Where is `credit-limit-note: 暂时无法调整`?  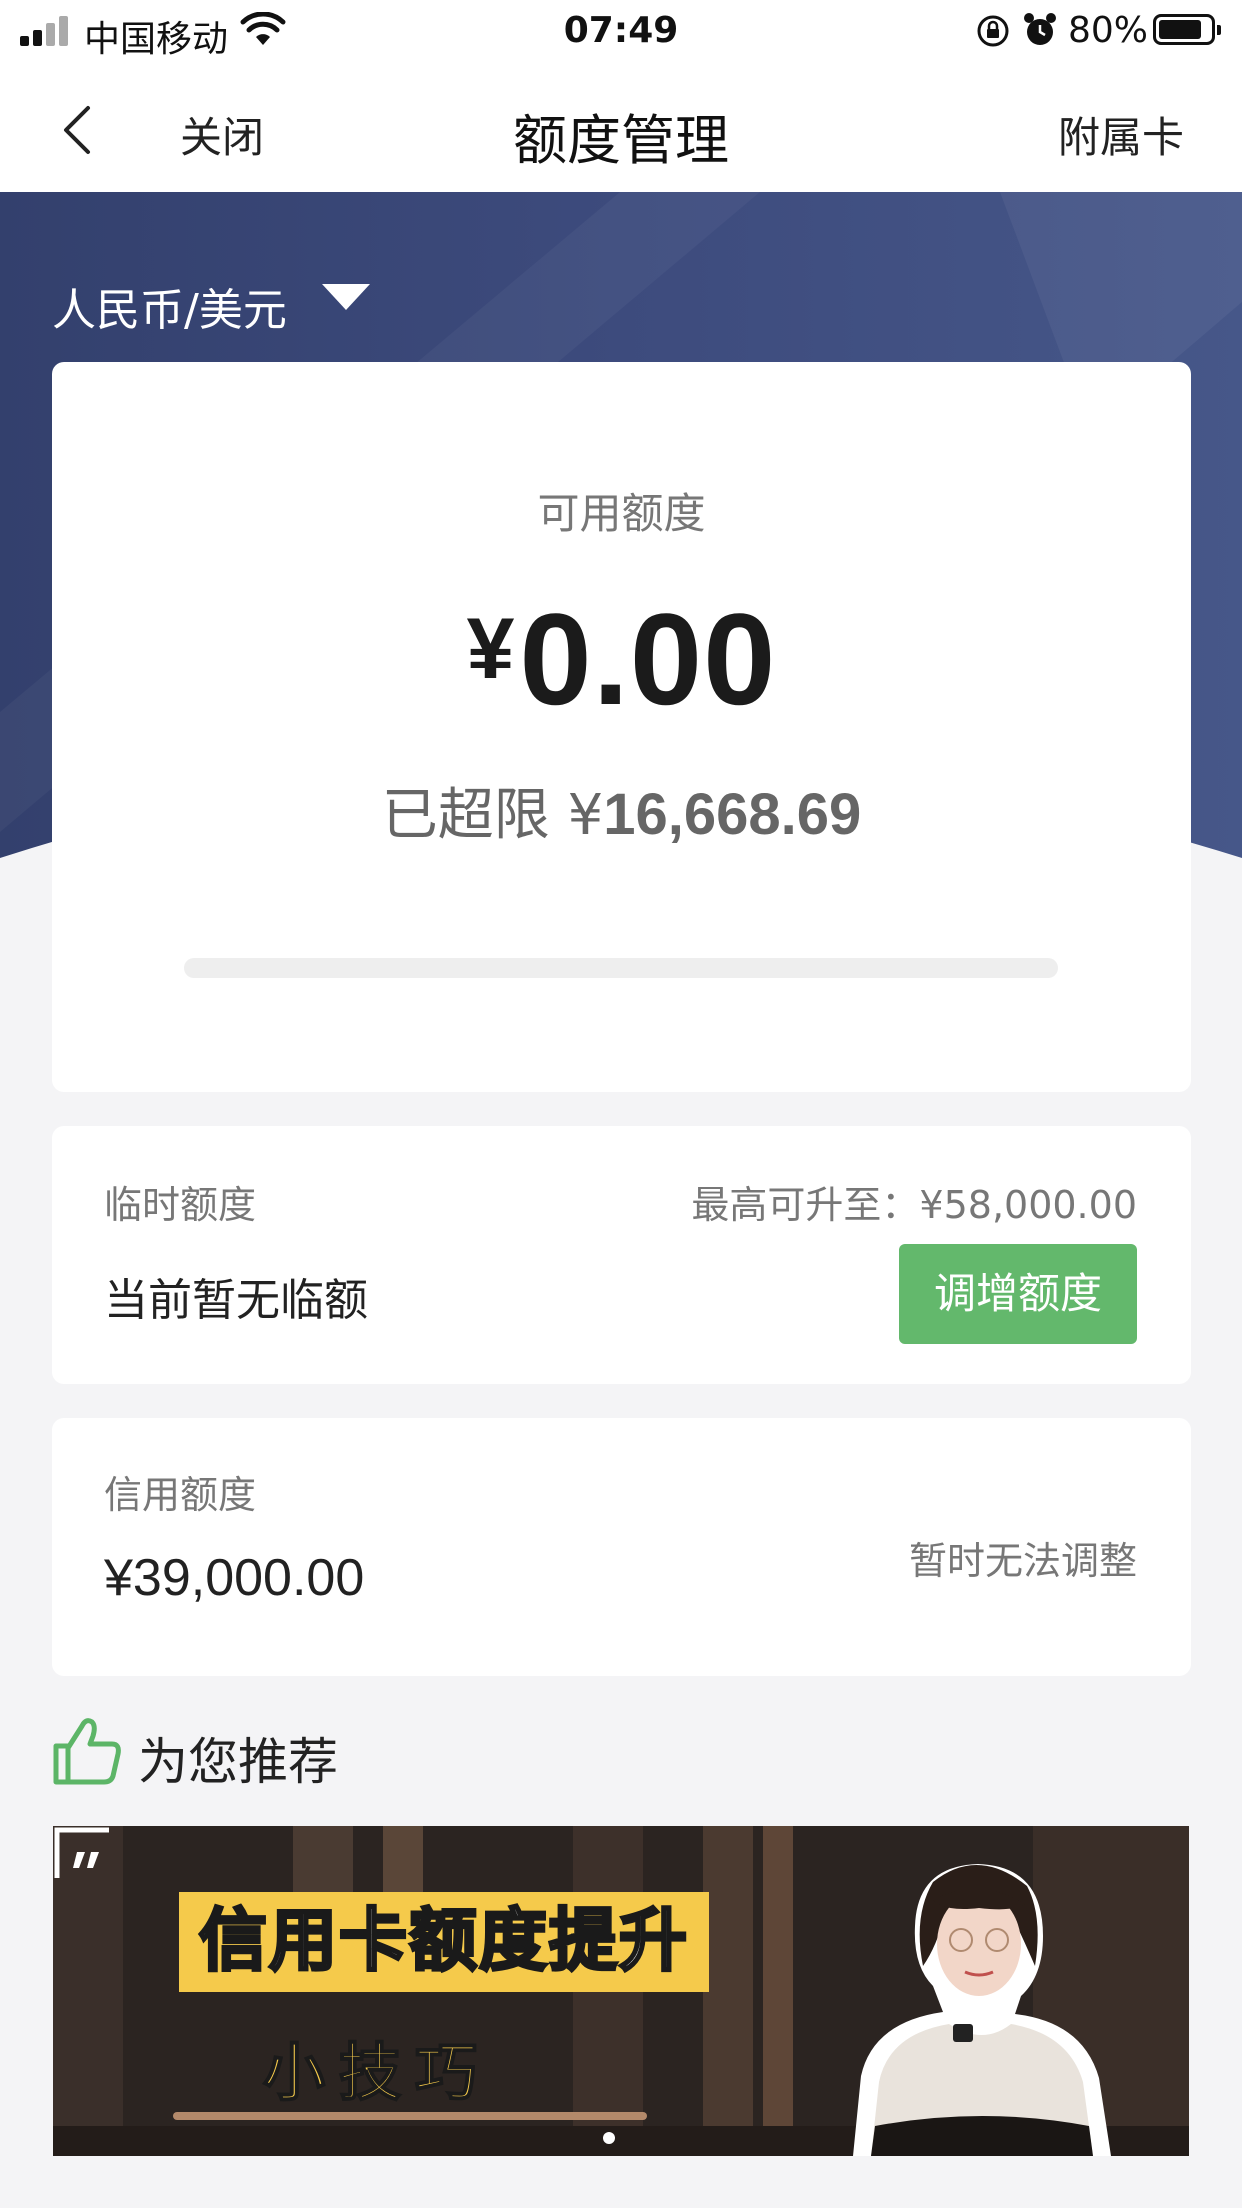
credit-limit-note: 暂时无法调整 is located at coordinates (1022, 1561).